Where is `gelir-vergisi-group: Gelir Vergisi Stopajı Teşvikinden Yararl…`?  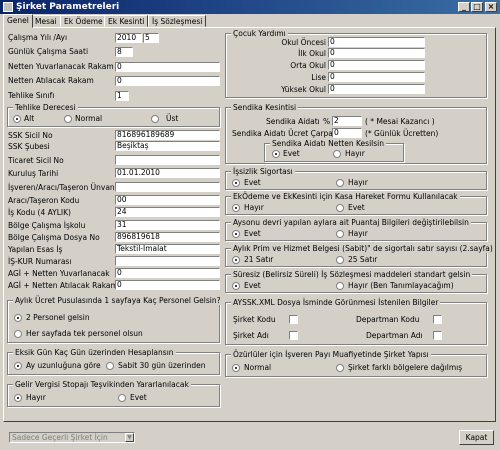 gelir-vergisi-group: Gelir Vergisi Stopajı Teşvikinden Yararl… is located at coordinates (113, 393).